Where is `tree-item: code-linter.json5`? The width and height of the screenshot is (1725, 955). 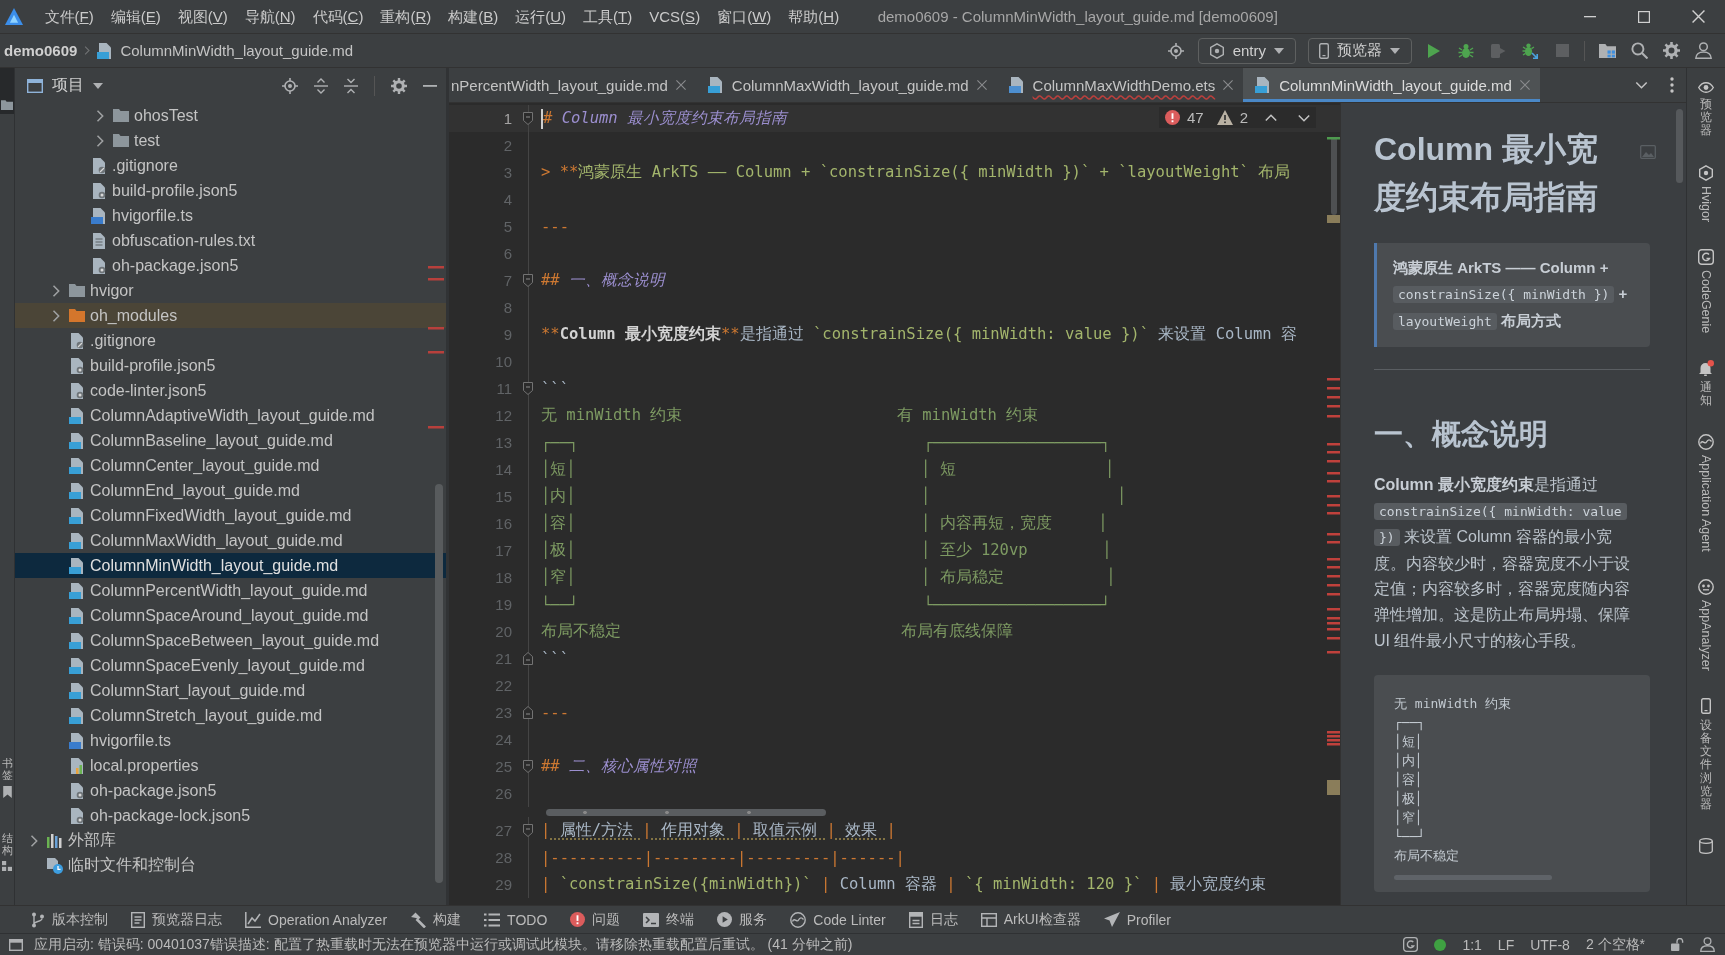
tree-item: code-linter.json5 is located at coordinates (230, 390).